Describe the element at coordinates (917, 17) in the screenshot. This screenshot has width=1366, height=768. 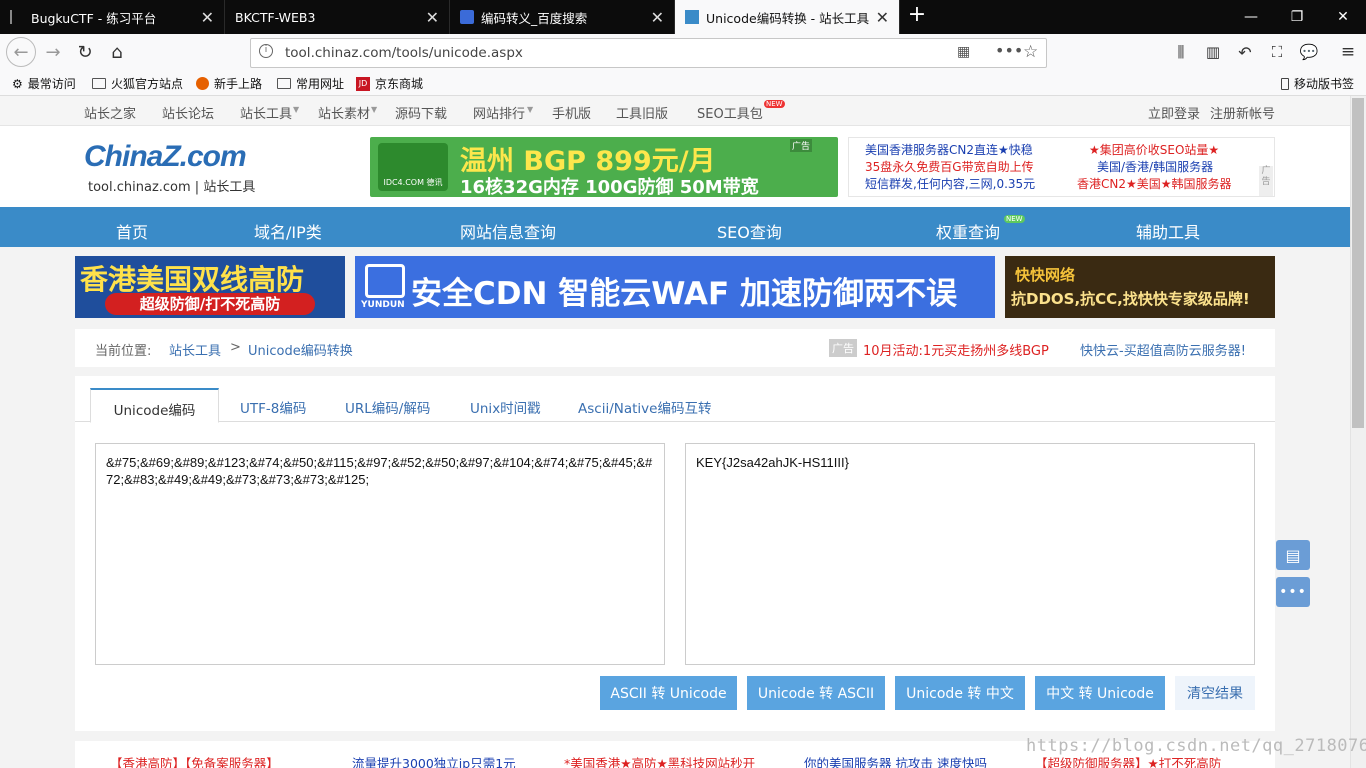
I see `new-tab-button: +` at that location.